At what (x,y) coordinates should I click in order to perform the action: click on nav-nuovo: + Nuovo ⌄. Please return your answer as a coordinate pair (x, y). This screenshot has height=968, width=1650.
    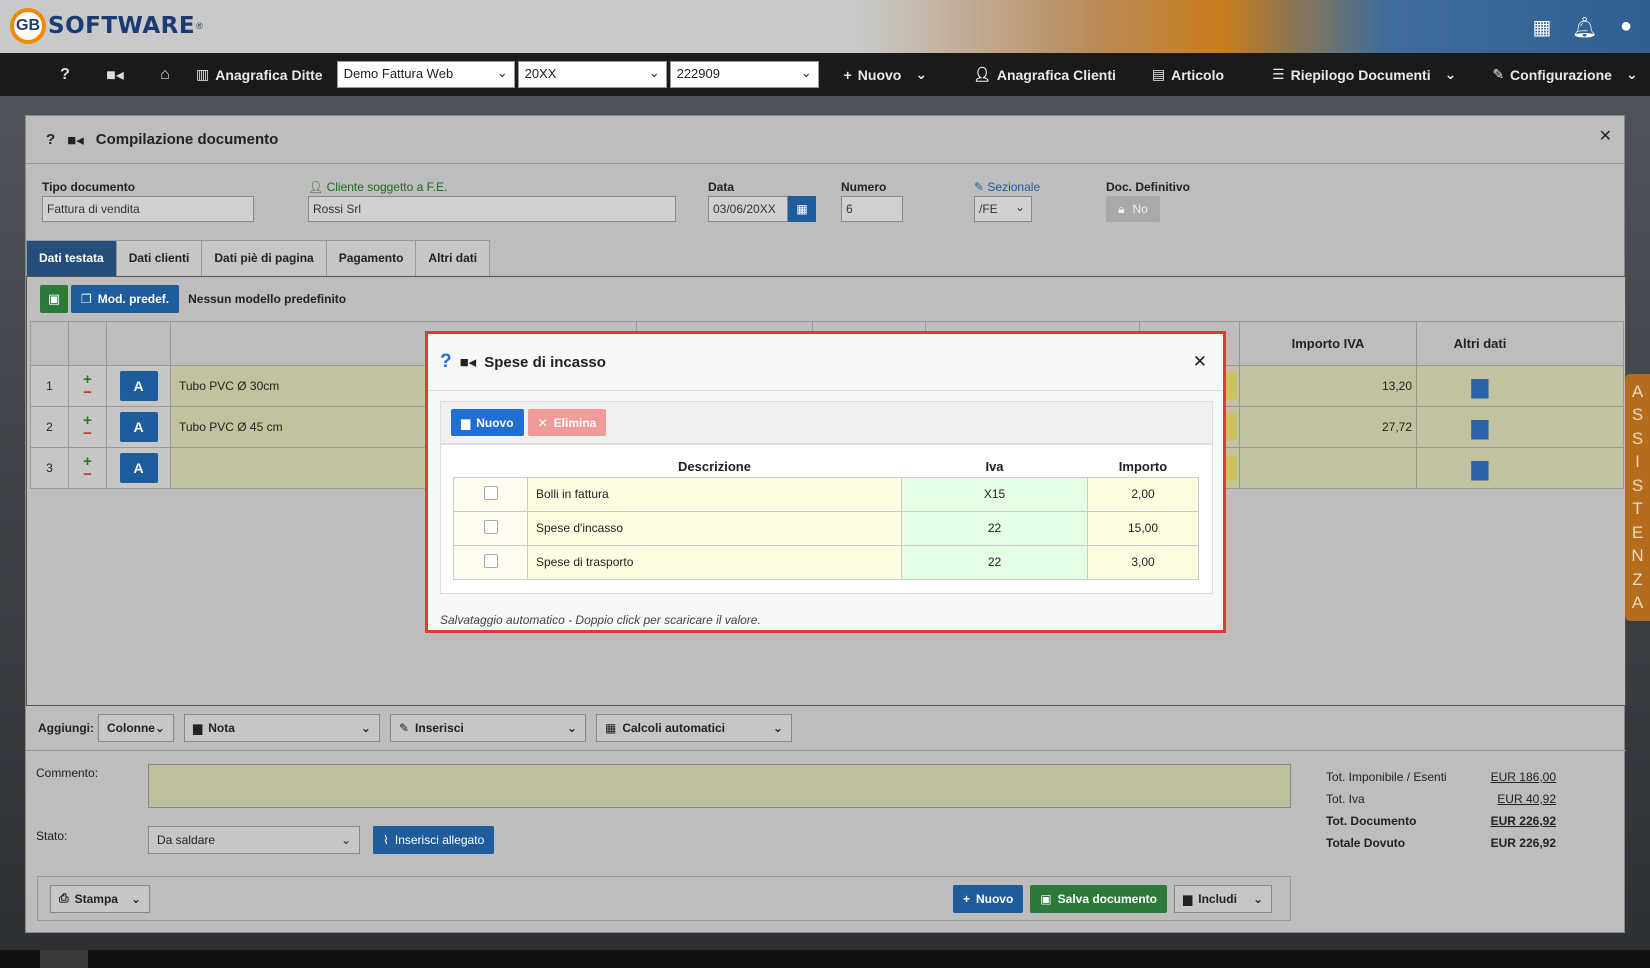
    Looking at the image, I should click on (885, 74).